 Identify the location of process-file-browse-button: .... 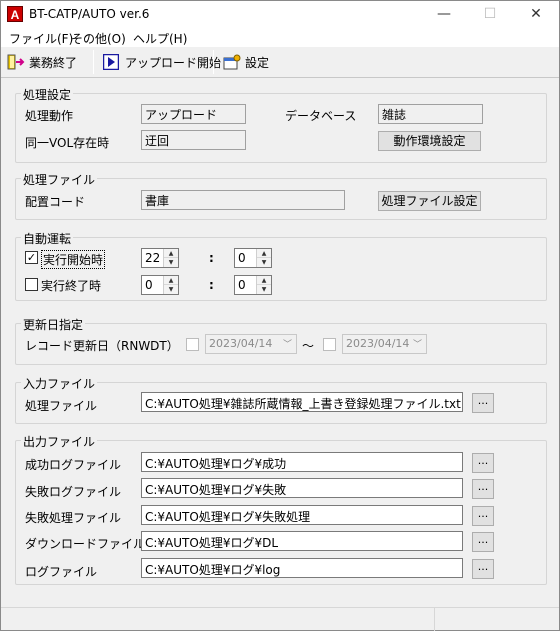
(483, 403).